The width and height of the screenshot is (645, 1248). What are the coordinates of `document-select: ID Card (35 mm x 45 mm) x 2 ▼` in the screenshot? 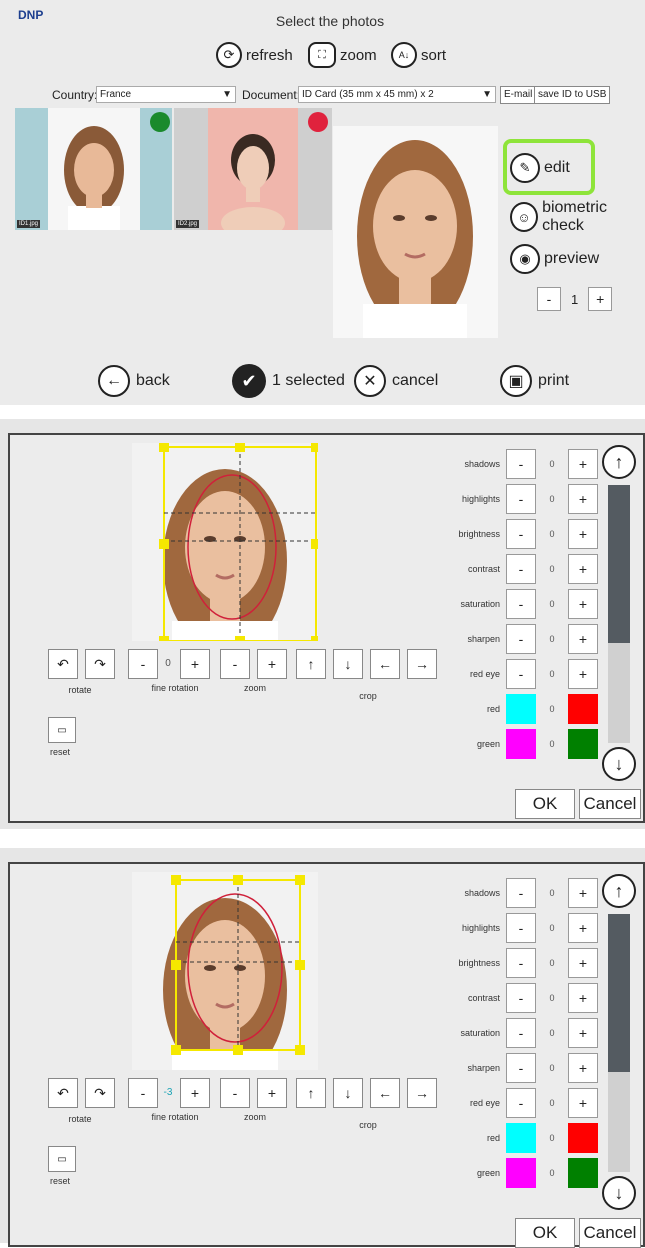 It's located at (397, 94).